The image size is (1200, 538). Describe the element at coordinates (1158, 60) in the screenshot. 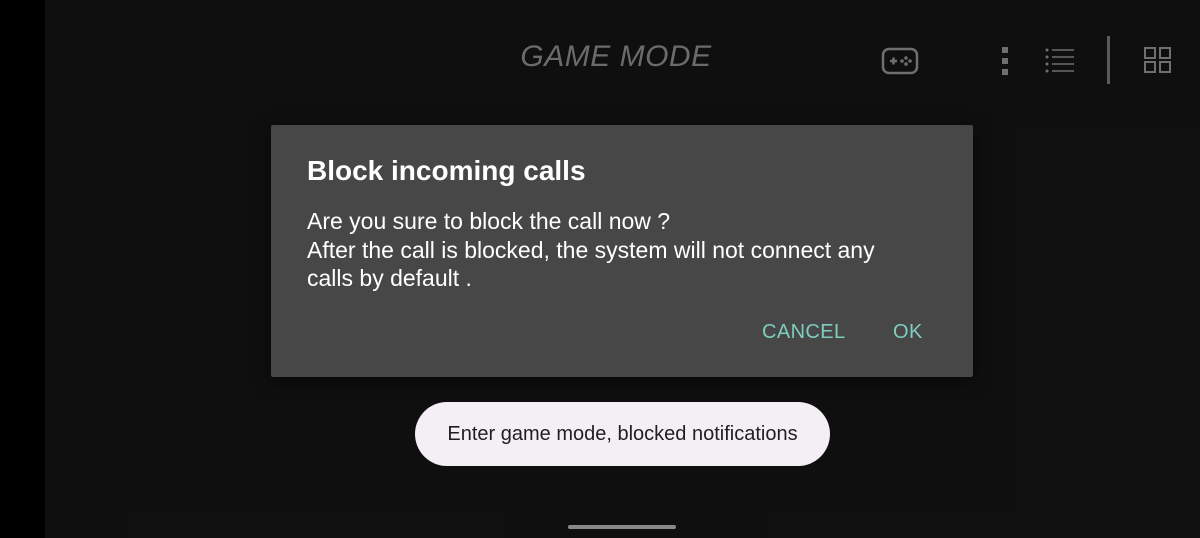

I see `grid-icon` at that location.